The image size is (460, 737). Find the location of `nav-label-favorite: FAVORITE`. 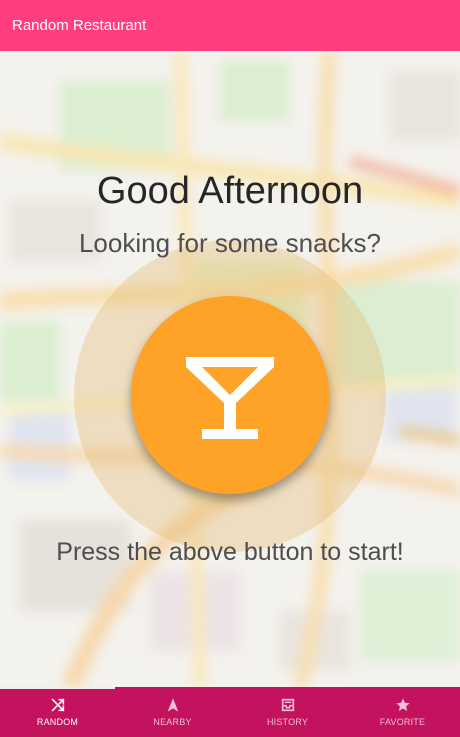

nav-label-favorite: FAVORITE is located at coordinates (402, 722).